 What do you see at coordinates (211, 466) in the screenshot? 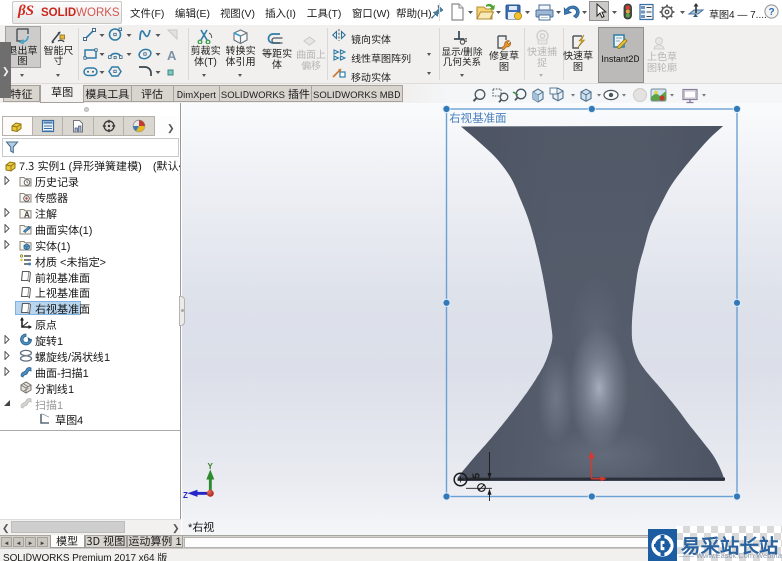
I see `svg-text: Y` at bounding box center [211, 466].